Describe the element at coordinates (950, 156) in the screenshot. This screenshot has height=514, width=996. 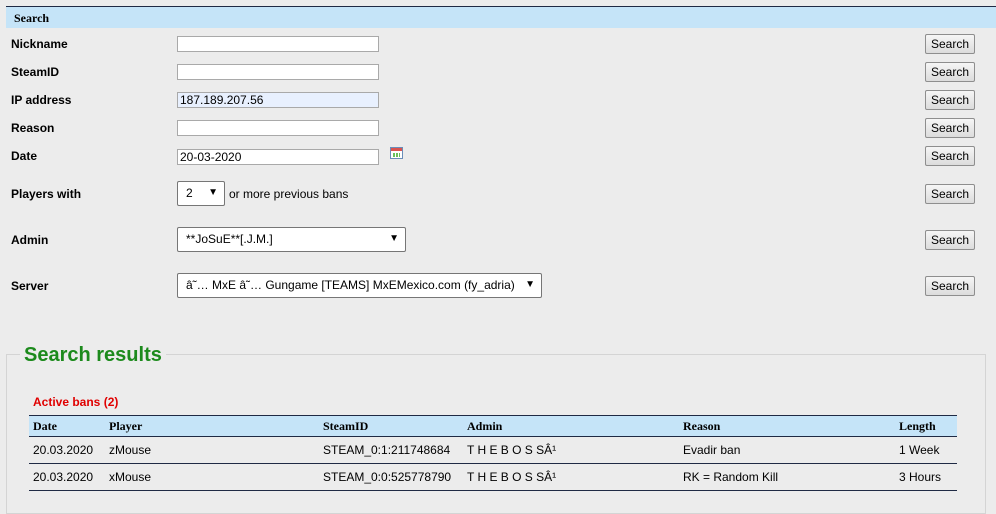
I see `search-date-button: Search` at that location.